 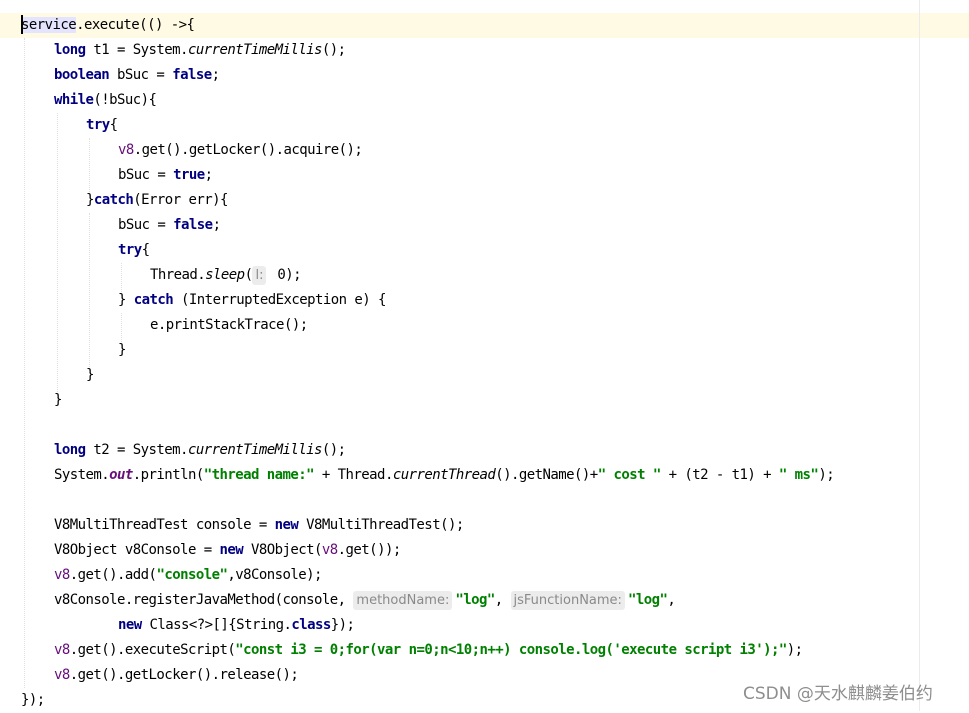 What do you see at coordinates (22, 700) in the screenshot?
I see `code-line-28: });` at bounding box center [22, 700].